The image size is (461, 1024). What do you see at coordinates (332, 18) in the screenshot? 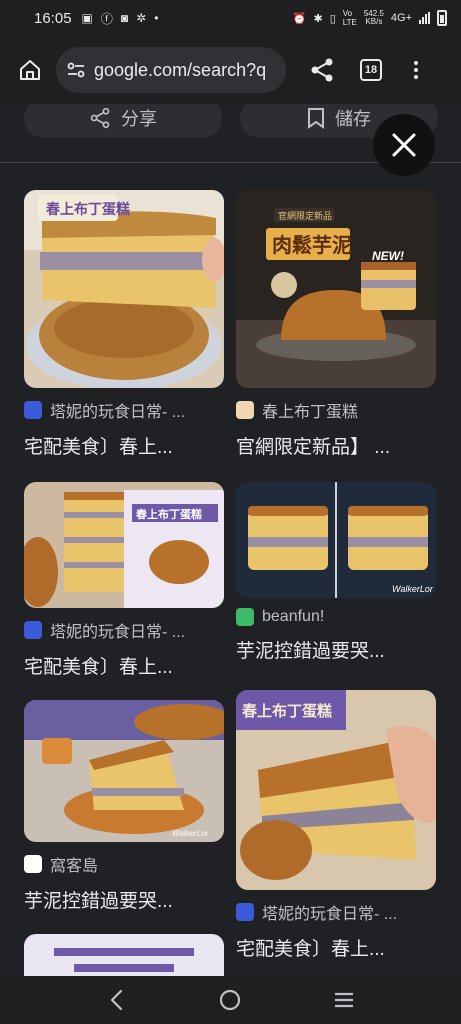
I see `vibrate-icon: ▯` at bounding box center [332, 18].